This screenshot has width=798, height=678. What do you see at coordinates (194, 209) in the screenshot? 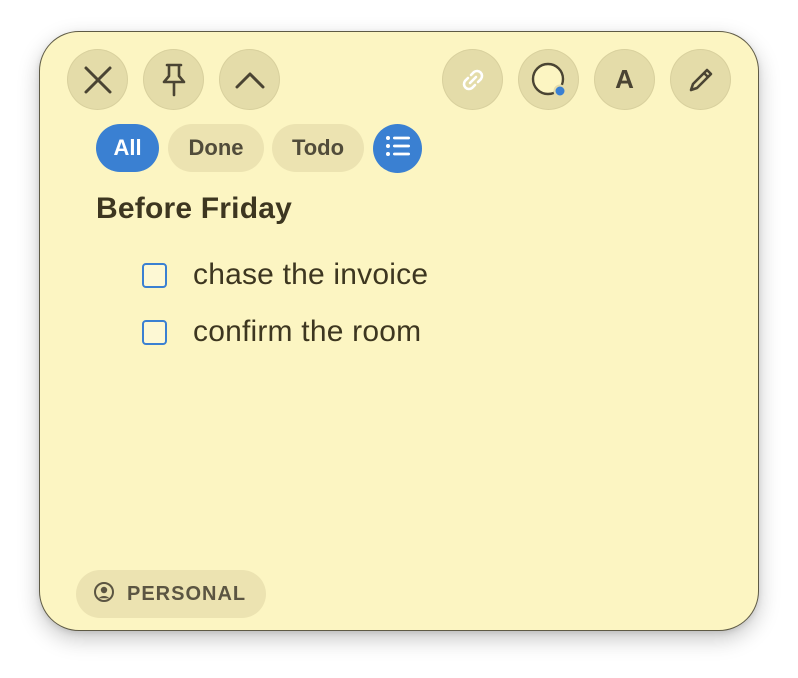
I see `note-title: Before Friday` at bounding box center [194, 209].